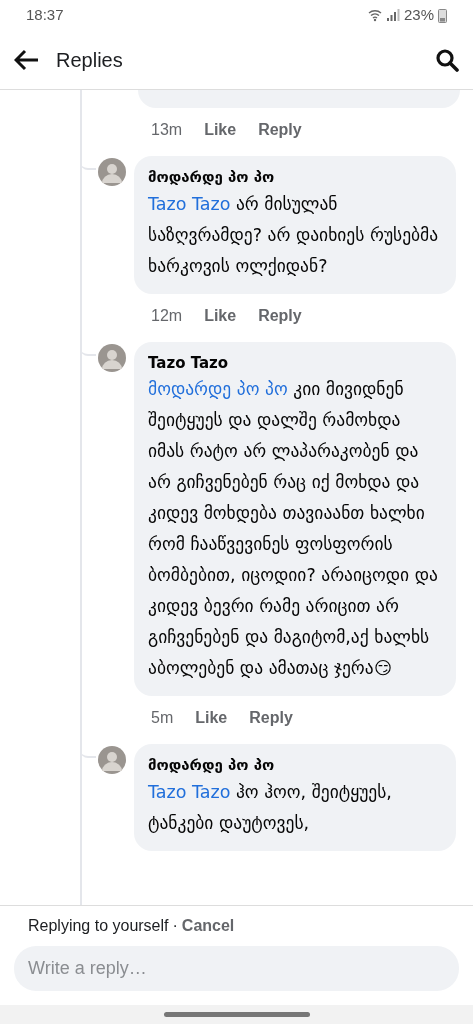 This screenshot has height=1024, width=473. What do you see at coordinates (294, 235) in the screenshot?
I see `comment-text: Tazo Tazo არ მისულან საზღვრამდე? არ დაიხიეს რუსებმა ხარკოვის ოლქიდან?` at bounding box center [294, 235].